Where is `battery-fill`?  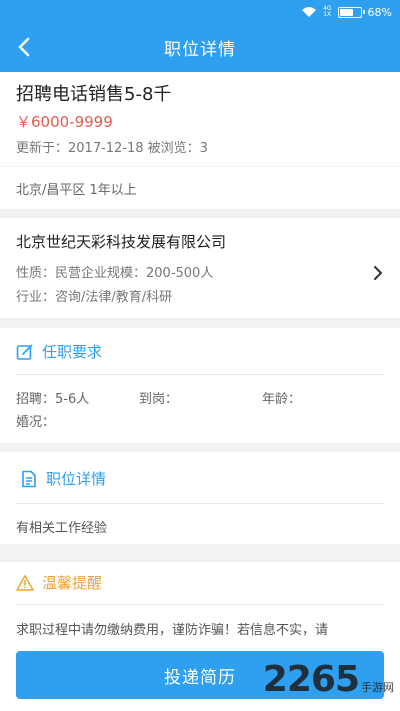
battery-fill is located at coordinates (346, 12).